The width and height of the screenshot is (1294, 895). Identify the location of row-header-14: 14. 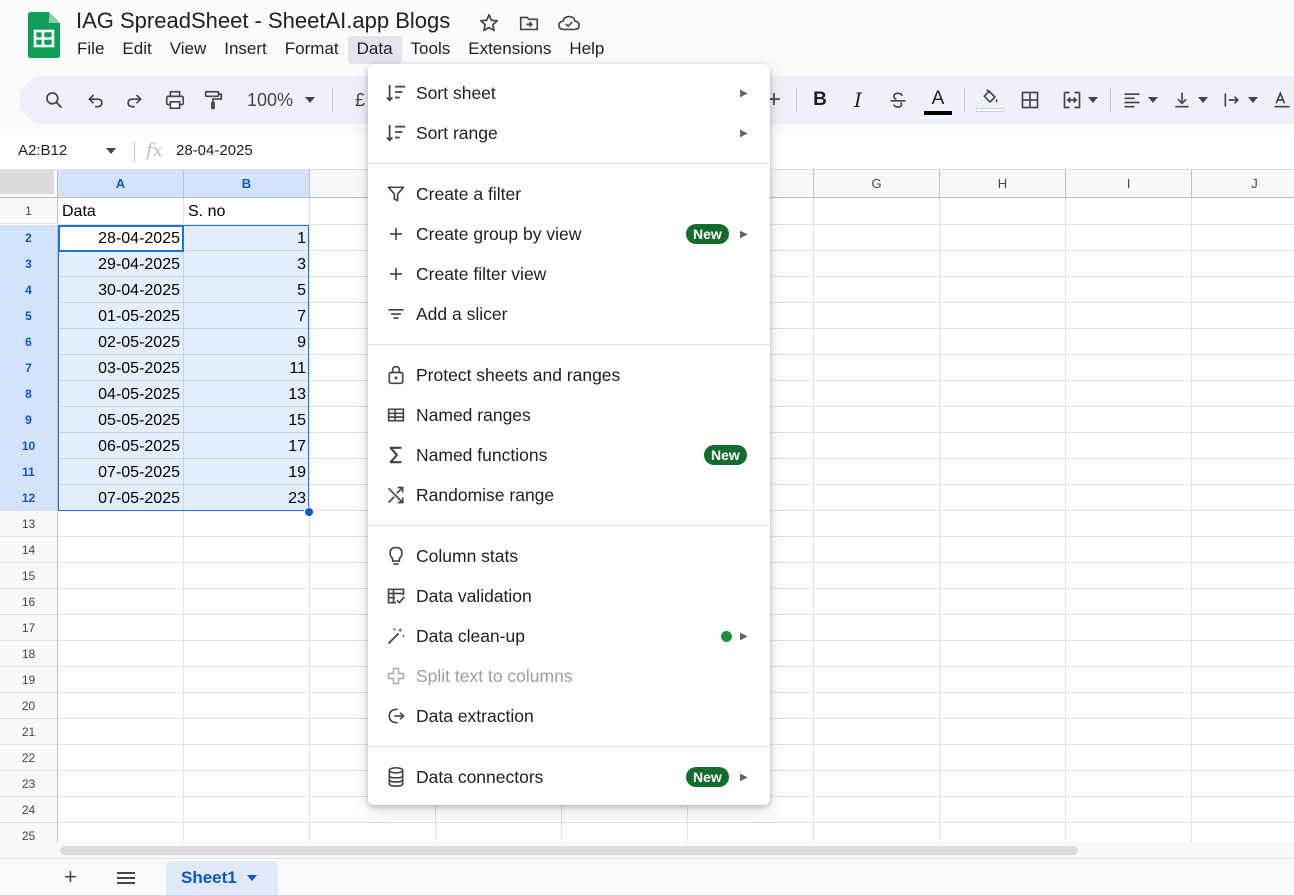
(29, 550).